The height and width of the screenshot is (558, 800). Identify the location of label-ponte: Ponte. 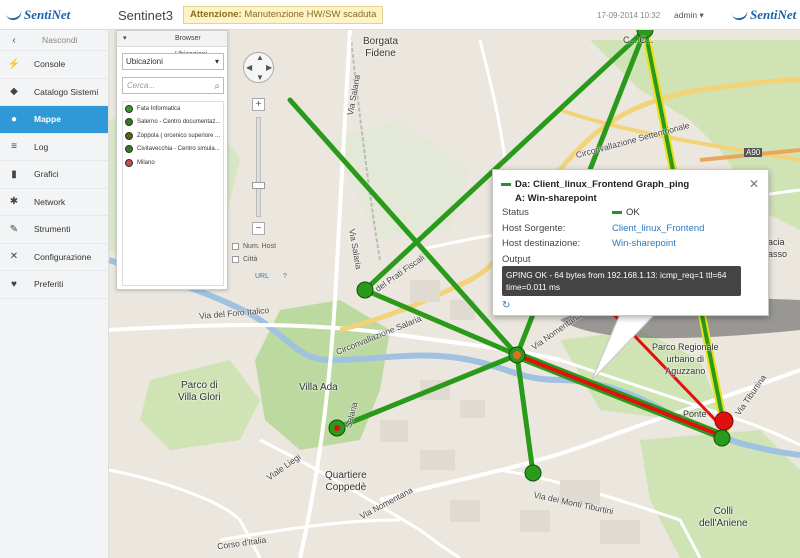
(695, 414).